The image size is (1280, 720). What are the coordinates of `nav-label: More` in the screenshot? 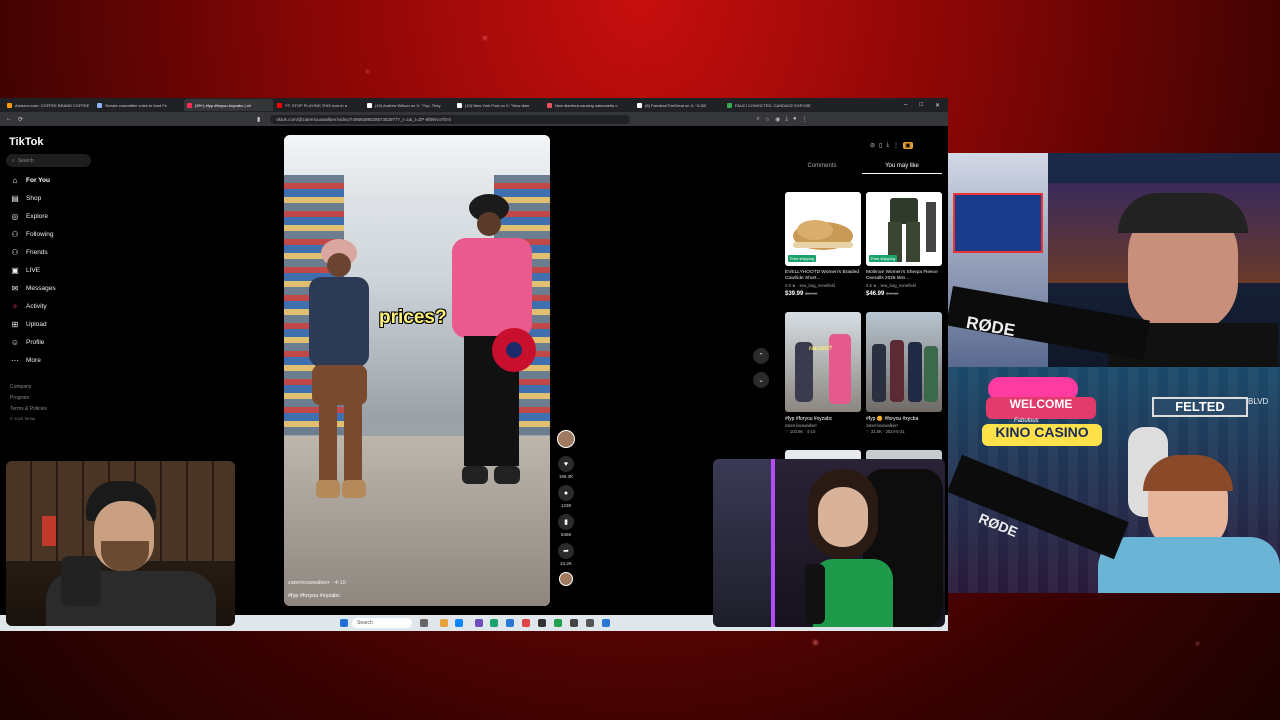 It's located at (33, 360).